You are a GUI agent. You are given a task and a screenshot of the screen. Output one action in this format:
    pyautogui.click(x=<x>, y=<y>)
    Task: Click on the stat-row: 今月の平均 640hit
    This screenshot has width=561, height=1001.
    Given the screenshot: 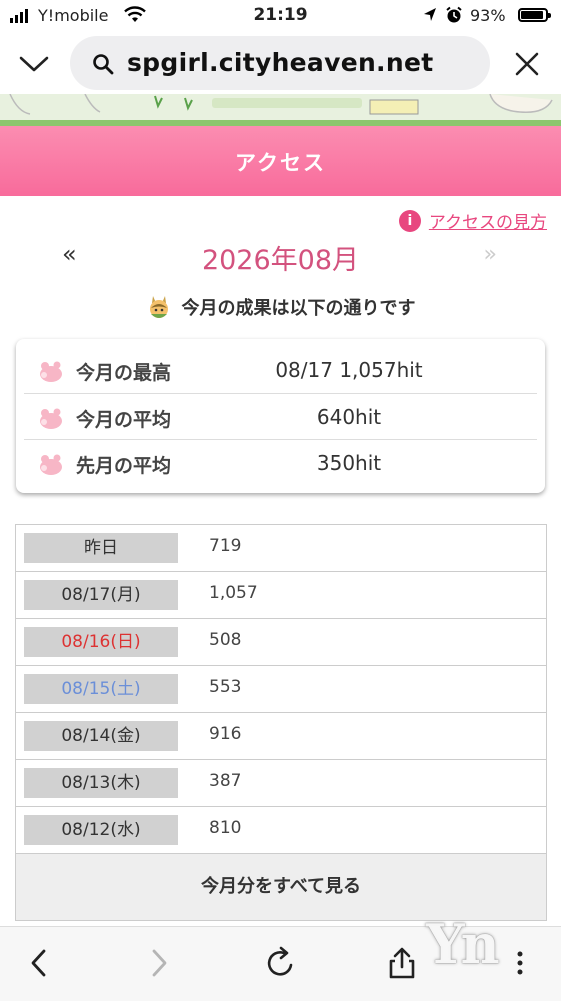 What is the action you would take?
    pyautogui.click(x=280, y=416)
    